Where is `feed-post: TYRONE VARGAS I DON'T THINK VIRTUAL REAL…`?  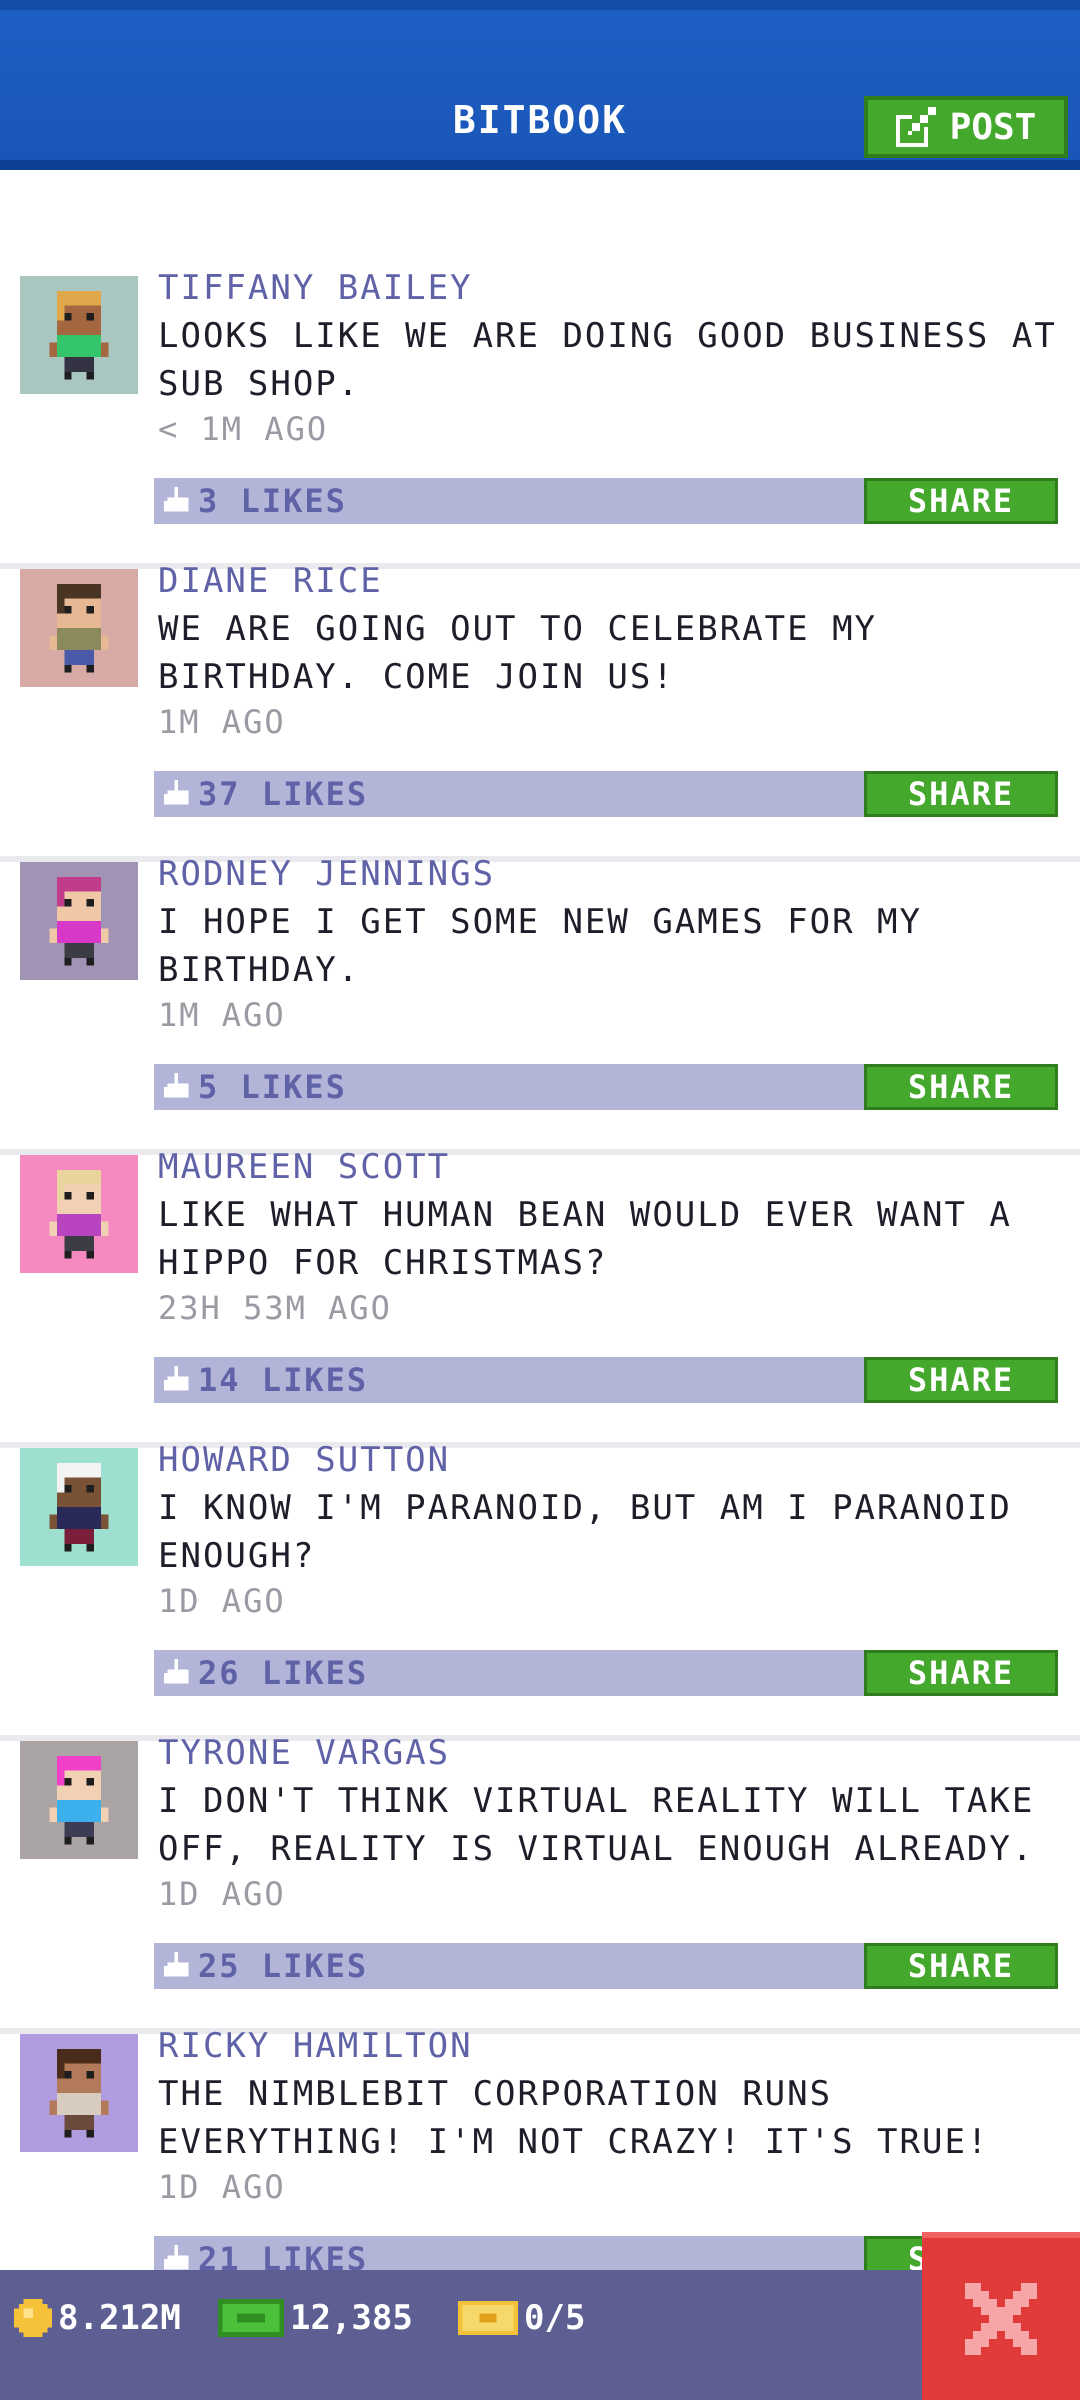
feed-post: TYRONE VARGAS I DON'T THINK VIRTUAL REAL… is located at coordinates (540, 1883).